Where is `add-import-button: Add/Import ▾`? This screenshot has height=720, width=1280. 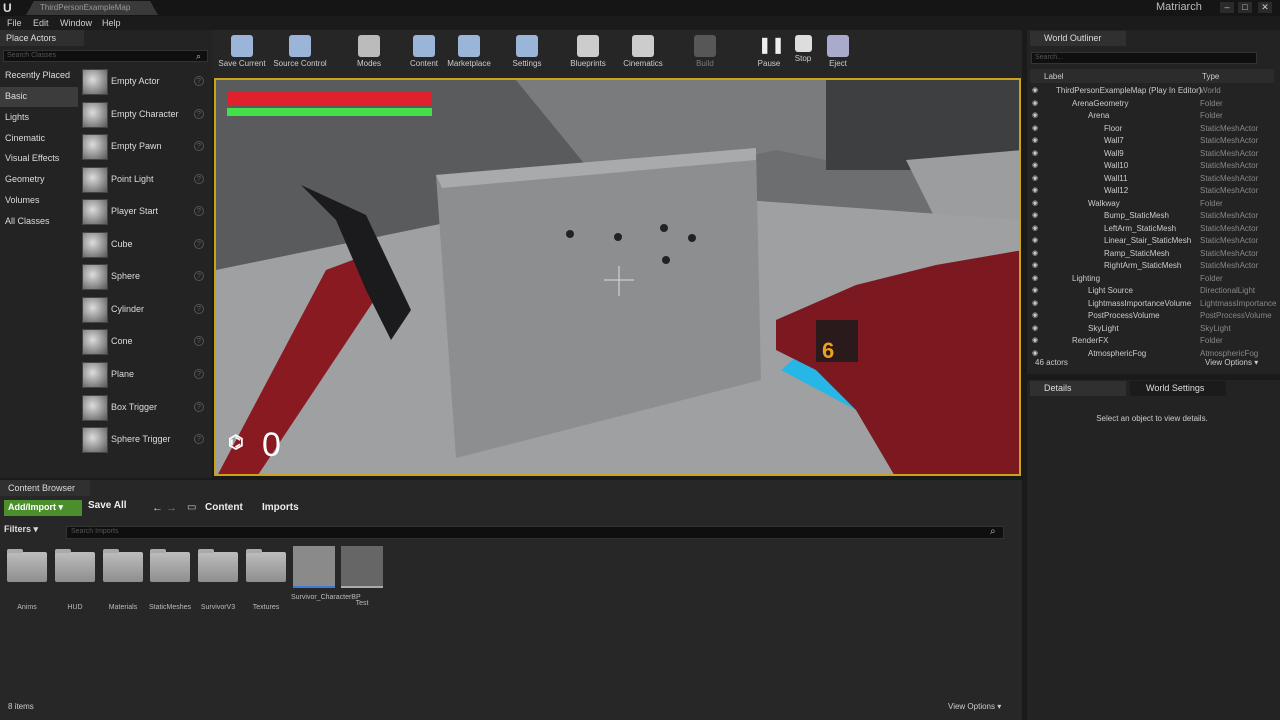
add-import-button: Add/Import ▾ is located at coordinates (43, 508).